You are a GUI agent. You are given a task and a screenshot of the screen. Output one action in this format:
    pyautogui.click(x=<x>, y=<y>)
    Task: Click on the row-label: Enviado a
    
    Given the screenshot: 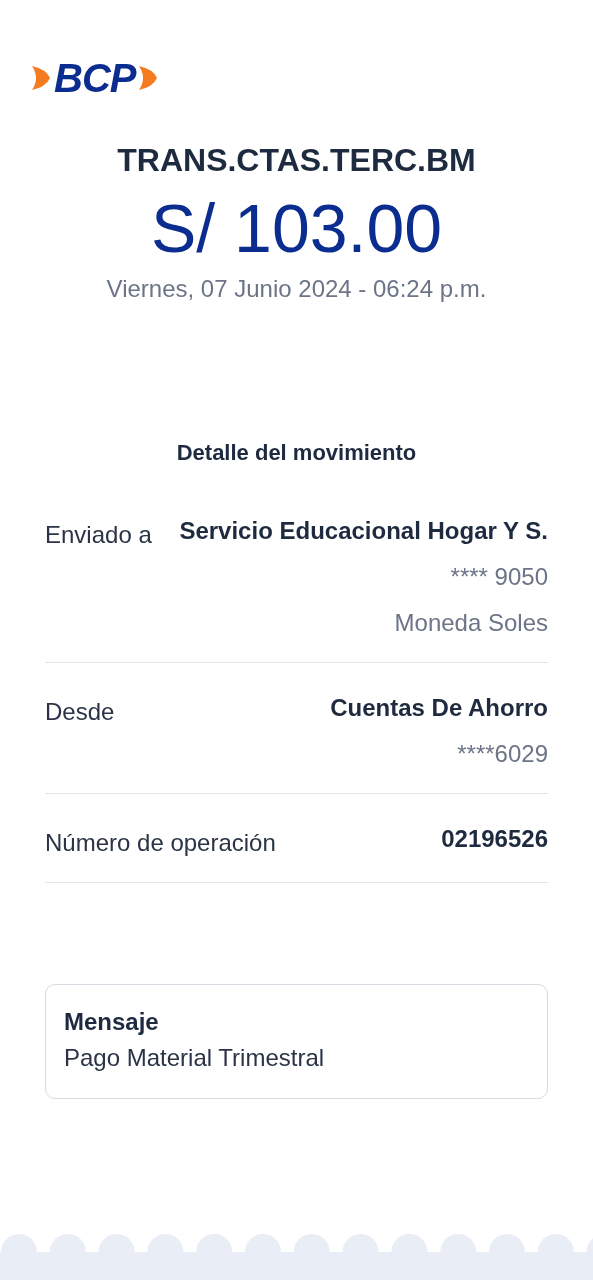 What is the action you would take?
    pyautogui.click(x=98, y=535)
    